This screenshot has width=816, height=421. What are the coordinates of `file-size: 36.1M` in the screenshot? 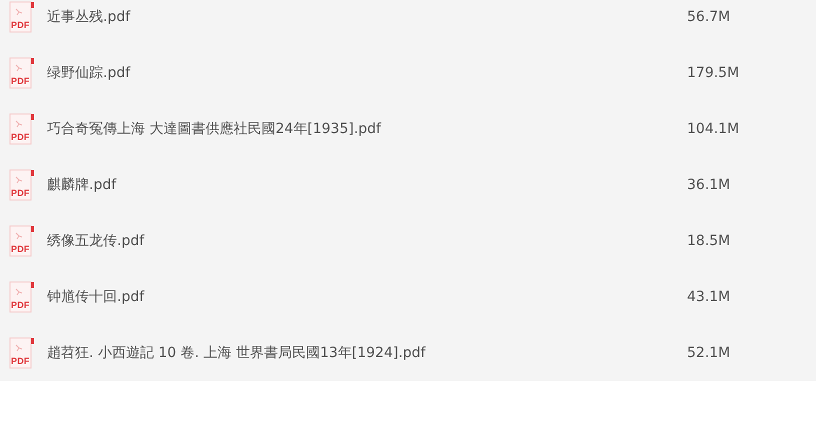 It's located at (708, 185).